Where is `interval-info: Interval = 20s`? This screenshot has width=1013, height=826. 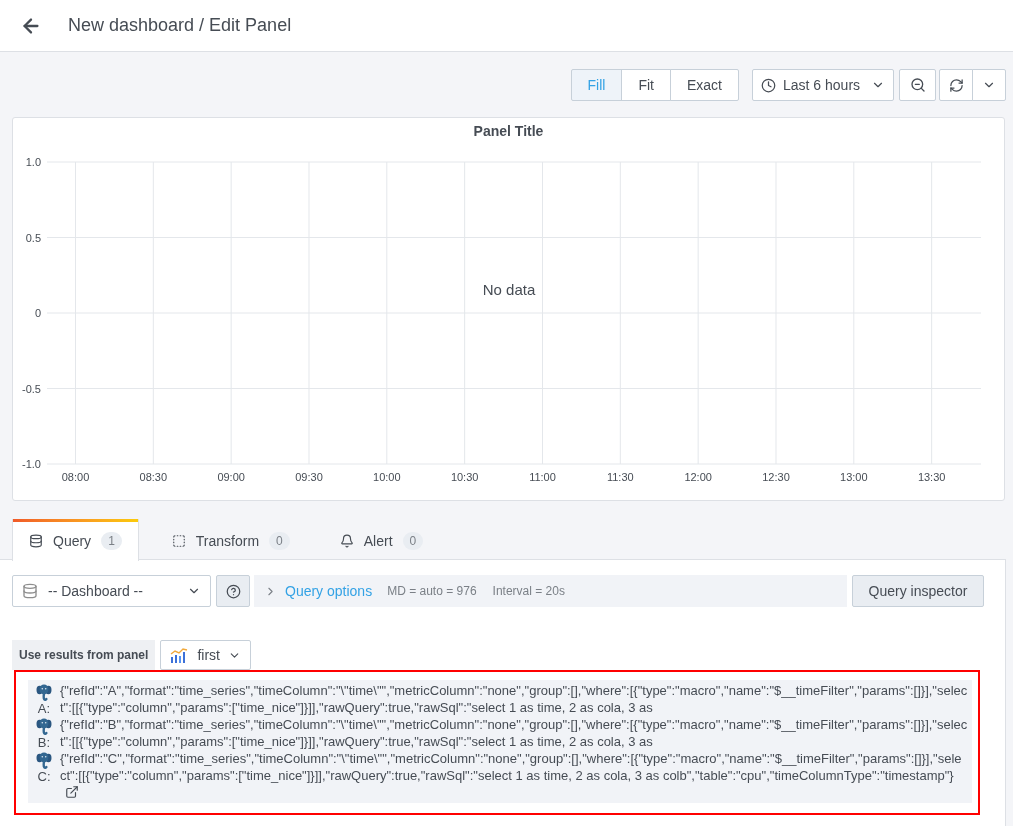 interval-info: Interval = 20s is located at coordinates (528, 591).